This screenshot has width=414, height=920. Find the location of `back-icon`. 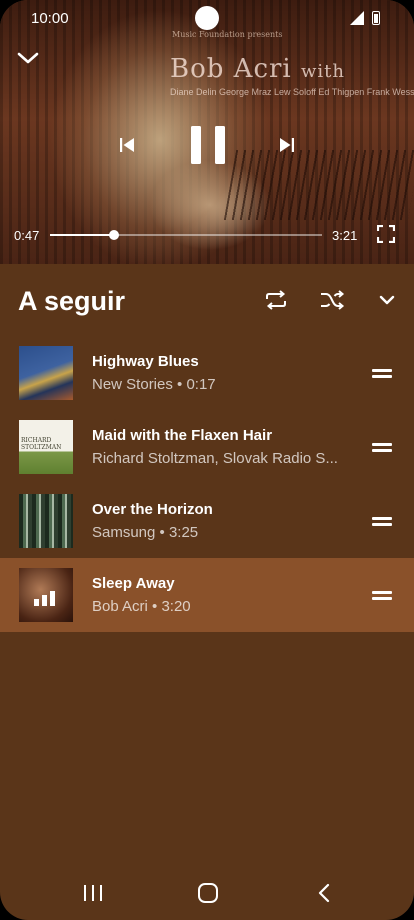

back-icon is located at coordinates (324, 893).